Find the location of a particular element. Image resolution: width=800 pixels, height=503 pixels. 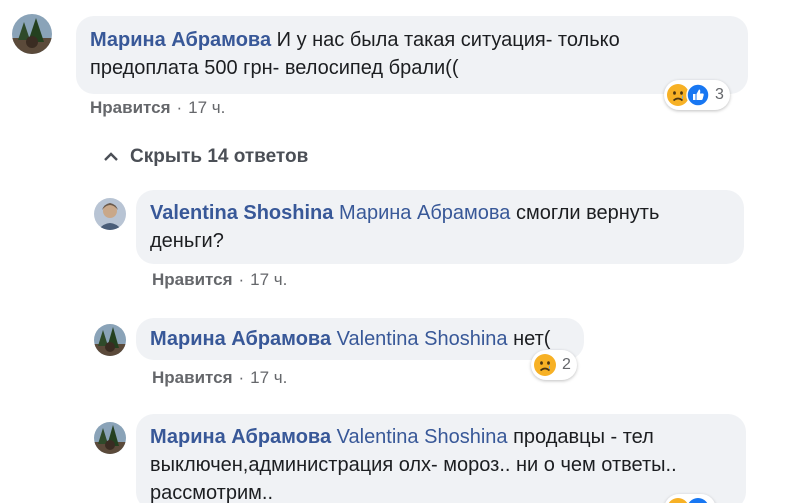

reply-mention: Марина Абрамова is located at coordinates (424, 213).